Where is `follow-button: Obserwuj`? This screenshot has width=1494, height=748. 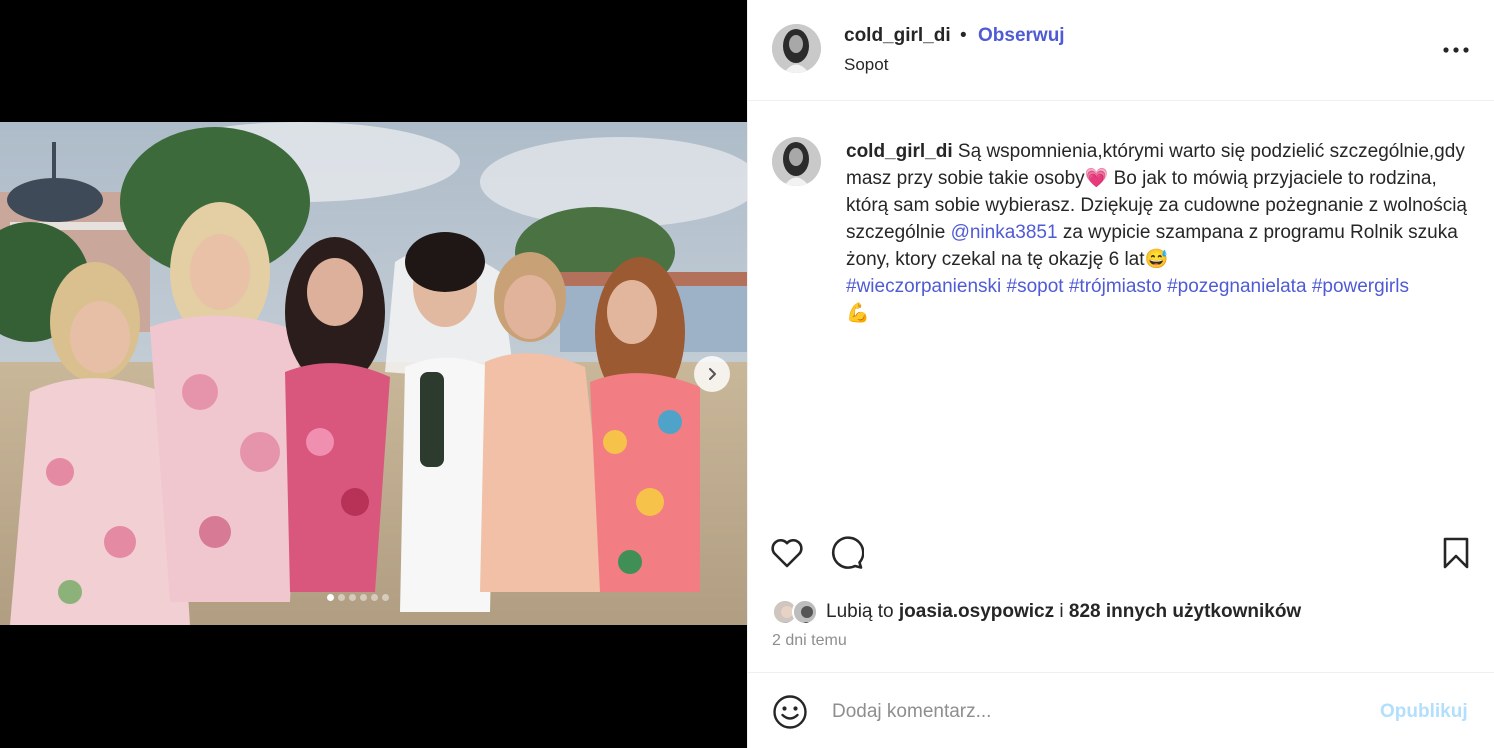
follow-button: Obserwuj is located at coordinates (1021, 36).